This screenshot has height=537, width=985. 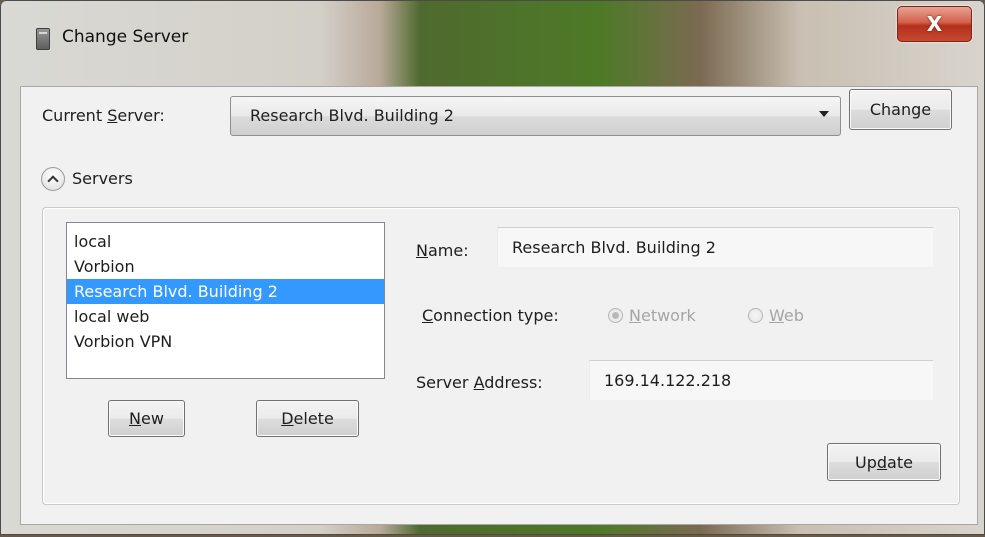 I want to click on server-address-label: Server Address:, so click(x=479, y=382).